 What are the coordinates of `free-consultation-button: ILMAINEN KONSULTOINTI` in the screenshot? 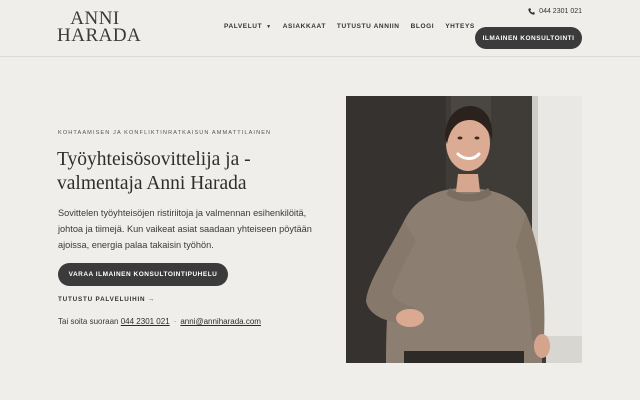 It's located at (528, 38).